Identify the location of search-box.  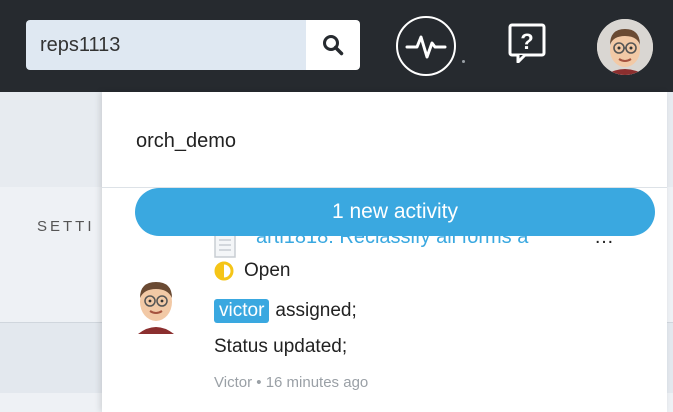
(193, 45).